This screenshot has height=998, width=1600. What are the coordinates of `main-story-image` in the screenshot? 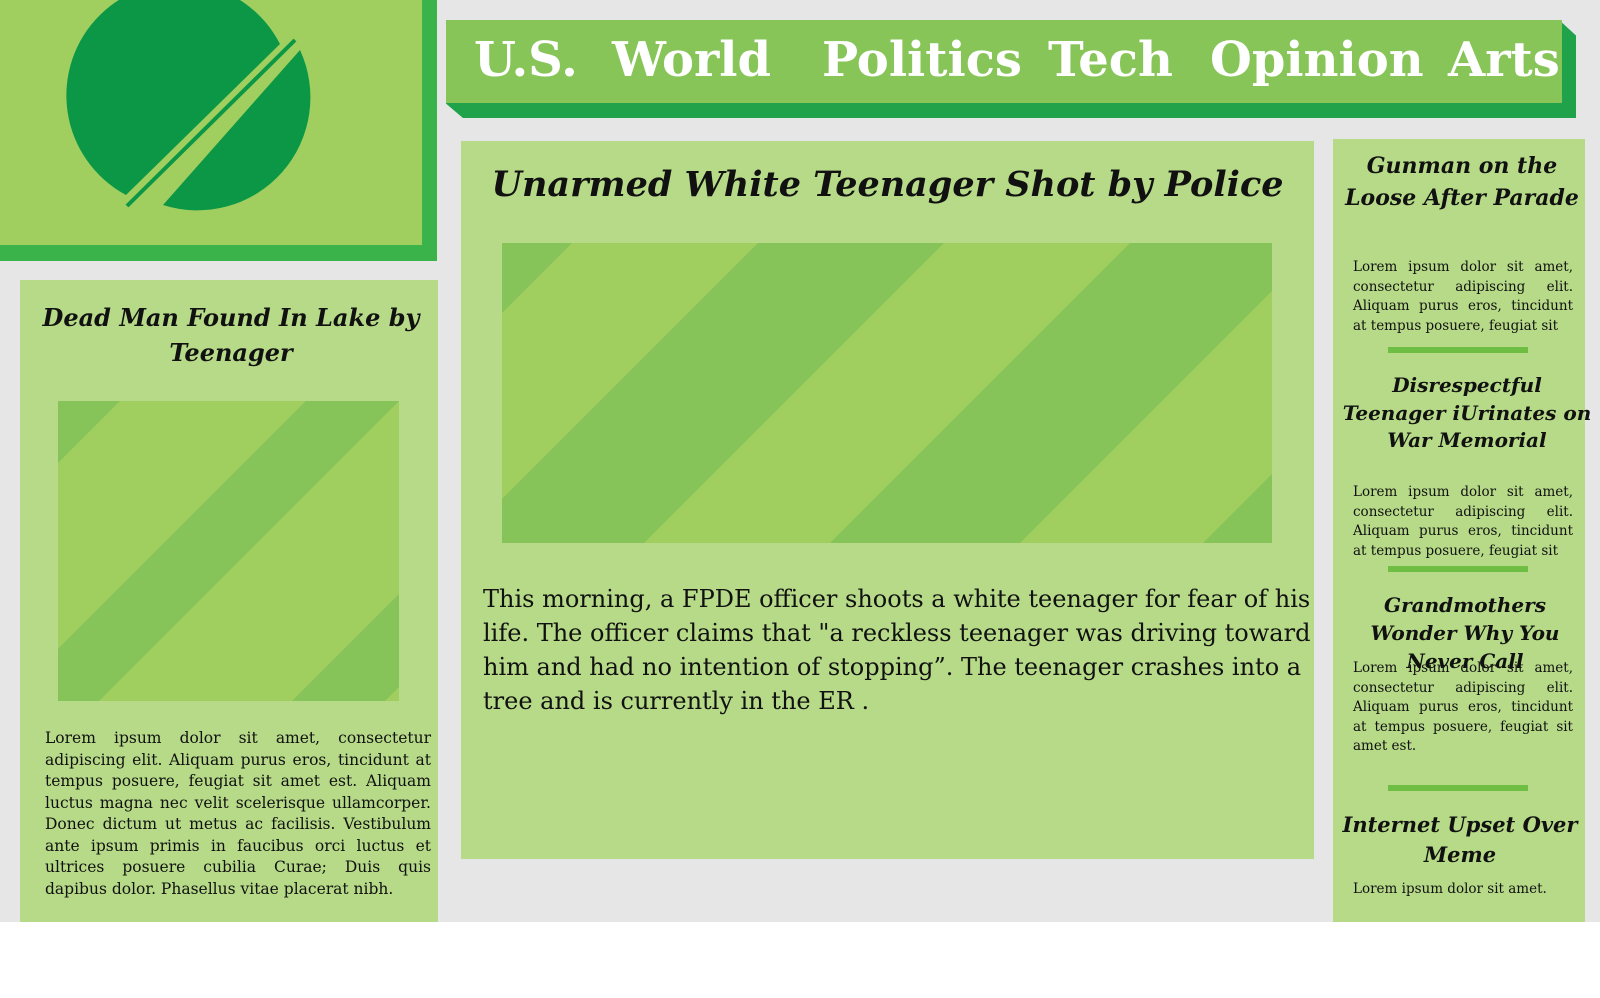 It's located at (887, 393).